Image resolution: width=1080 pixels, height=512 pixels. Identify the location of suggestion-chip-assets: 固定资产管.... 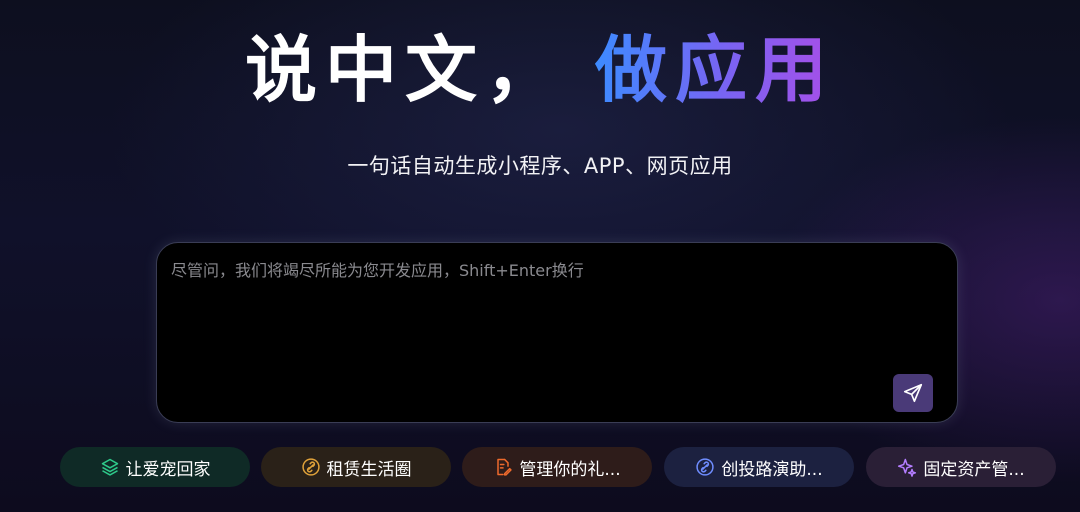
(961, 467).